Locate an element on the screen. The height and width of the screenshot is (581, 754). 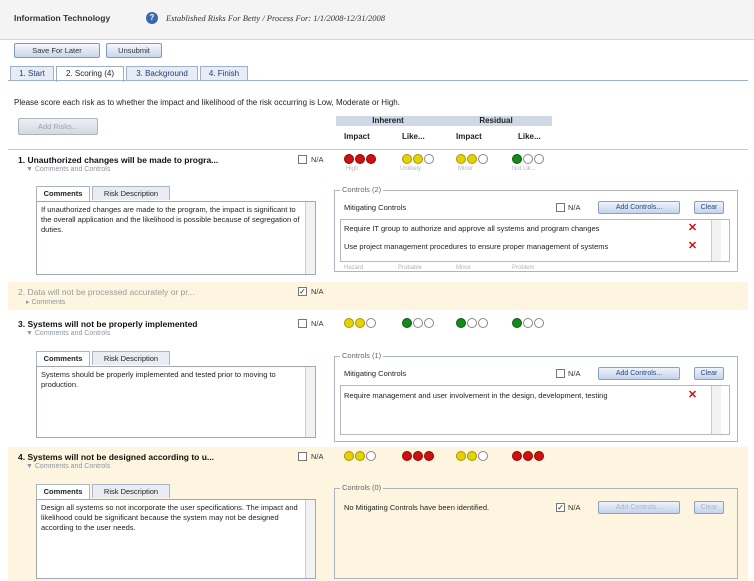
risk-1-comments-tab: Comments is located at coordinates (63, 193).